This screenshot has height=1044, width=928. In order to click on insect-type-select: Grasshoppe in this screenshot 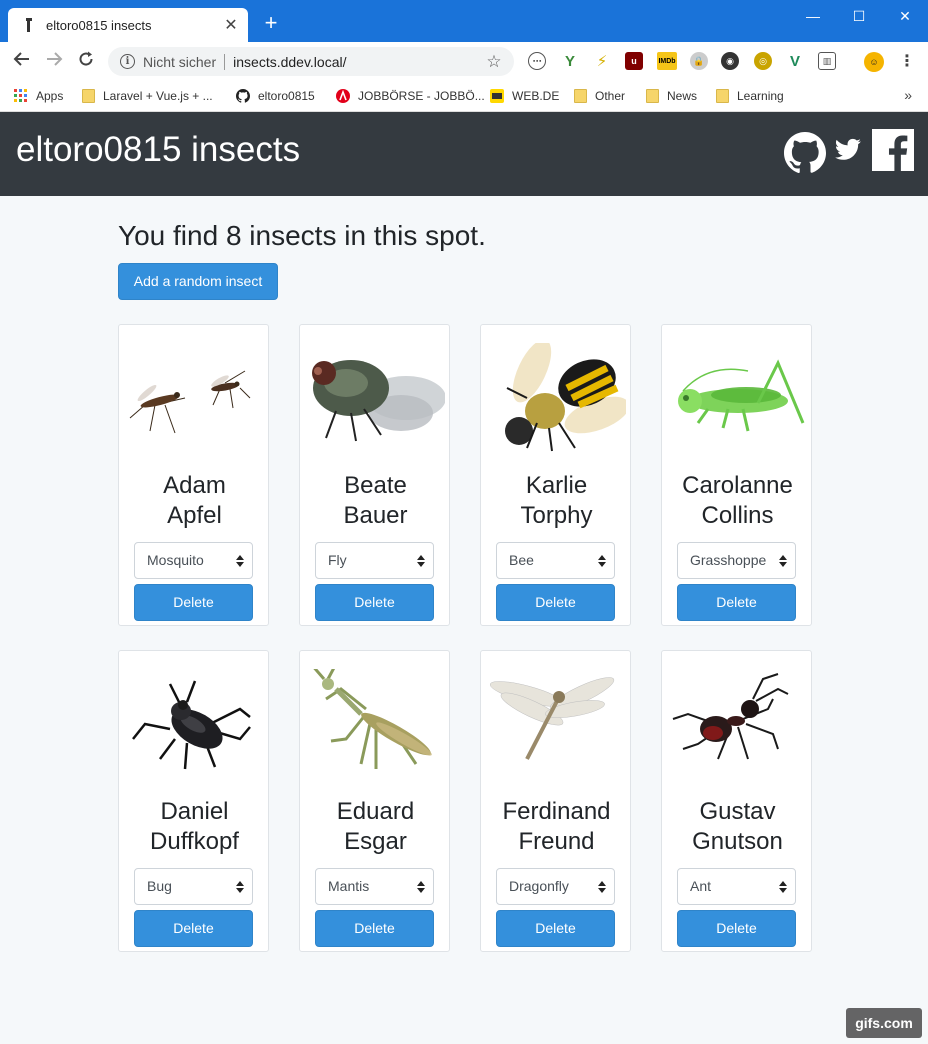, I will do `click(736, 560)`.